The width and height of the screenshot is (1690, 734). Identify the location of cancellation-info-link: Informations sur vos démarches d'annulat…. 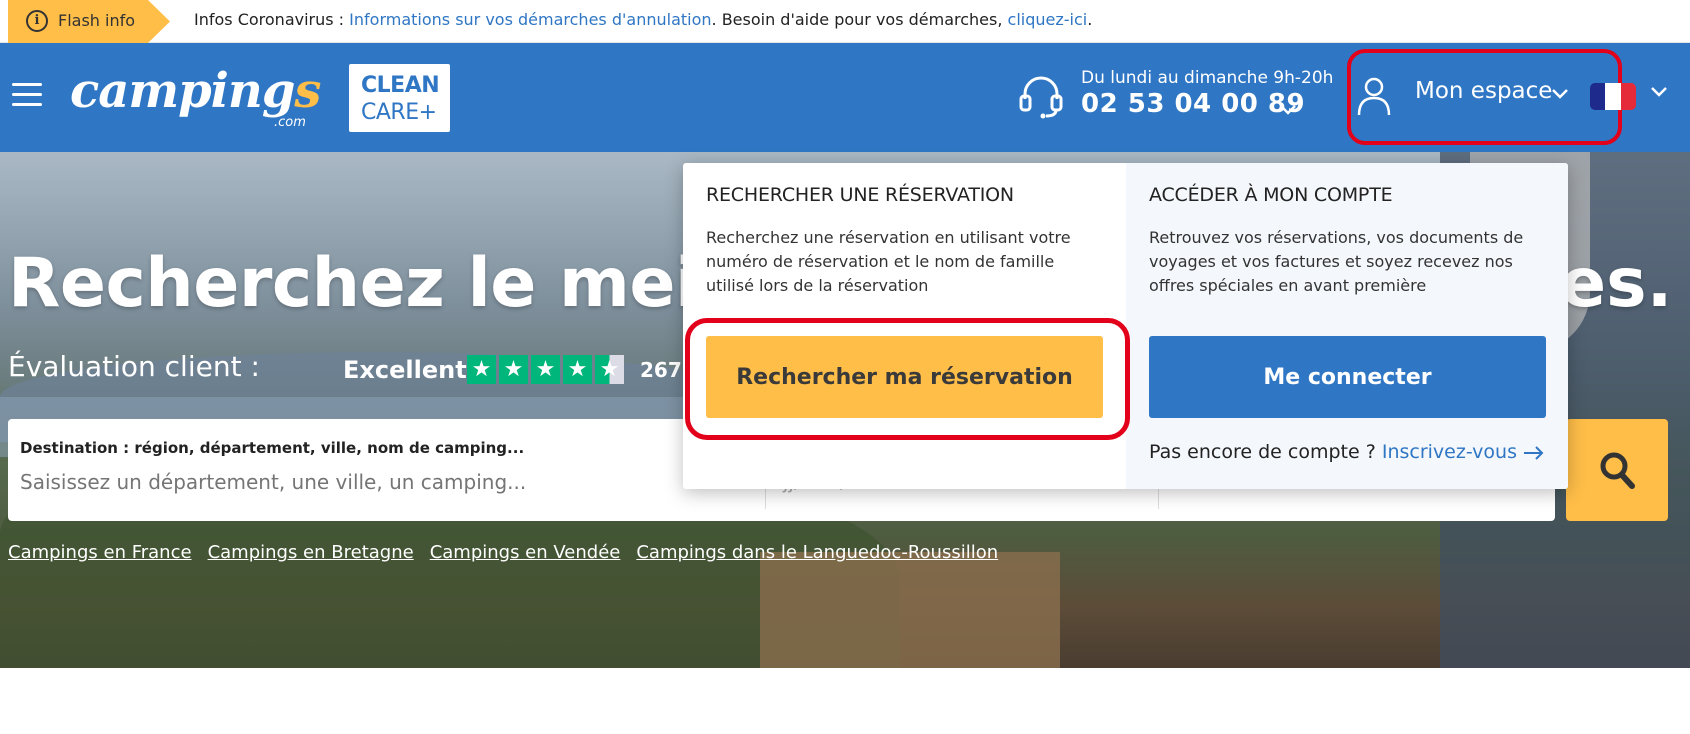
(530, 19).